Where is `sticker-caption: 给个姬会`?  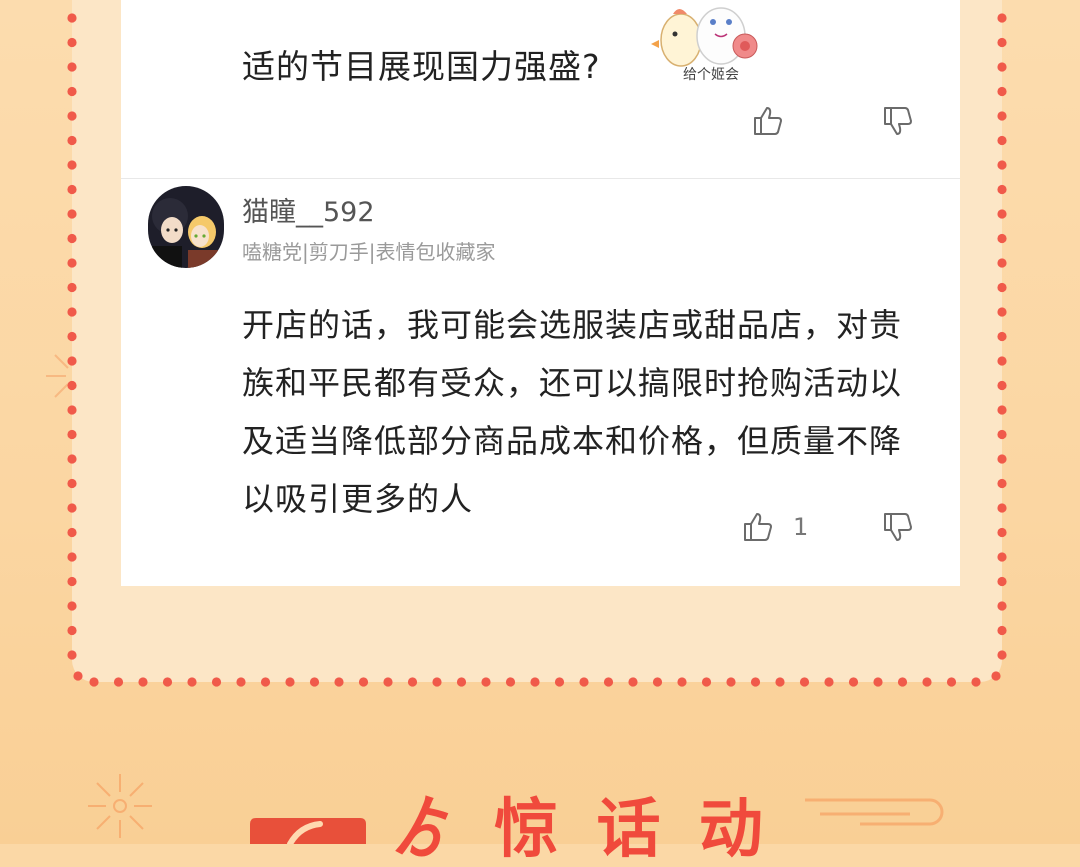
sticker-caption: 给个姬会 is located at coordinates (711, 74).